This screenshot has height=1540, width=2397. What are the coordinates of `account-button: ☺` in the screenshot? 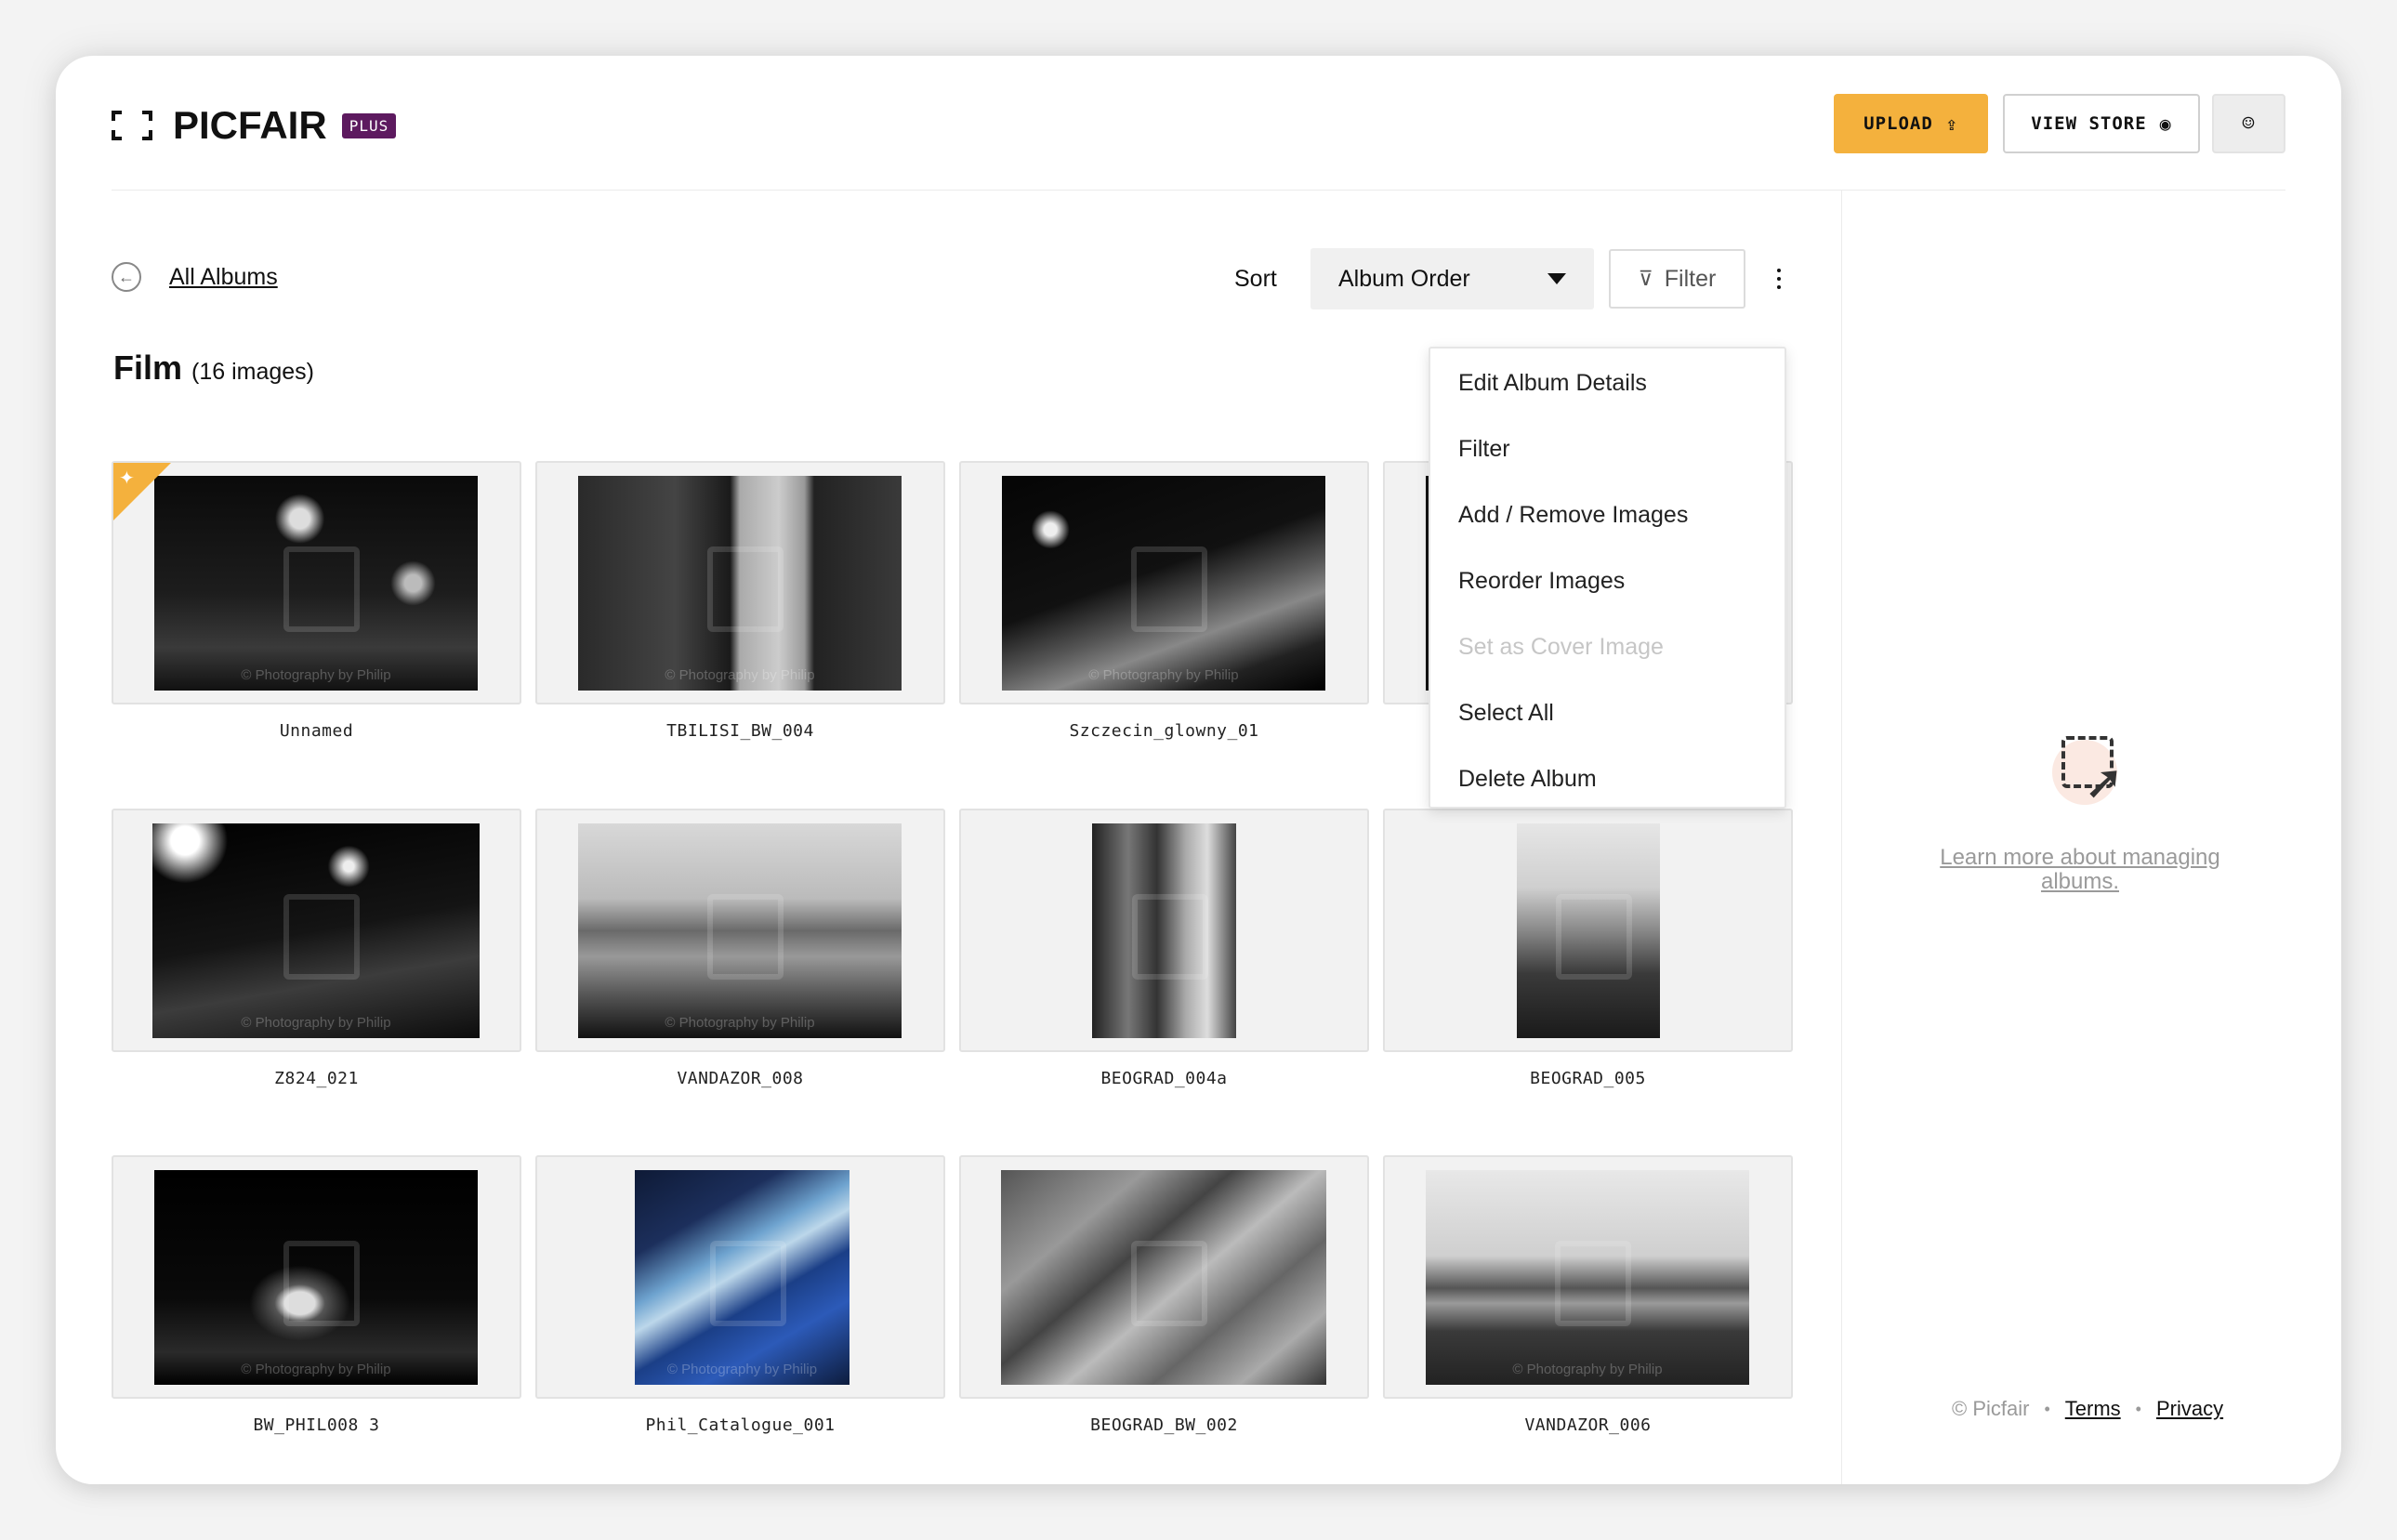 It's located at (2248, 124).